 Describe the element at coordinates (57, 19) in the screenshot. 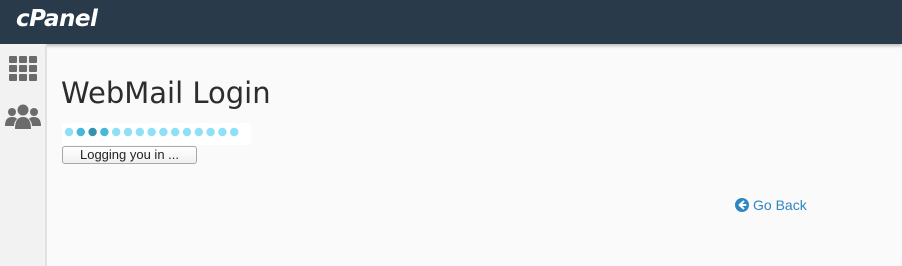

I see `cpanel-logo: cPanel` at that location.